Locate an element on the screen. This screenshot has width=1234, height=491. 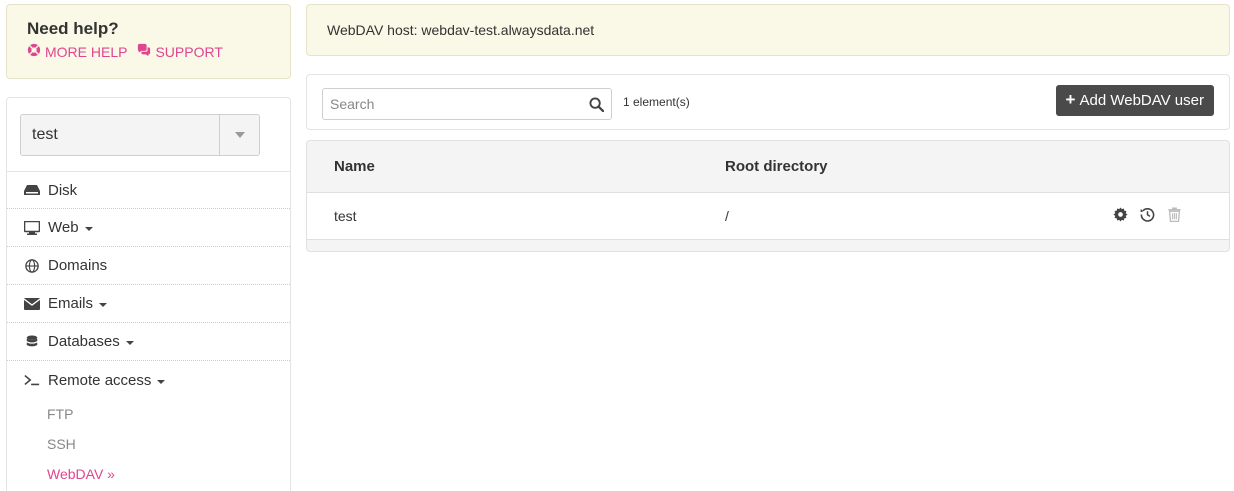
plus-icon: + is located at coordinates (1070, 99).